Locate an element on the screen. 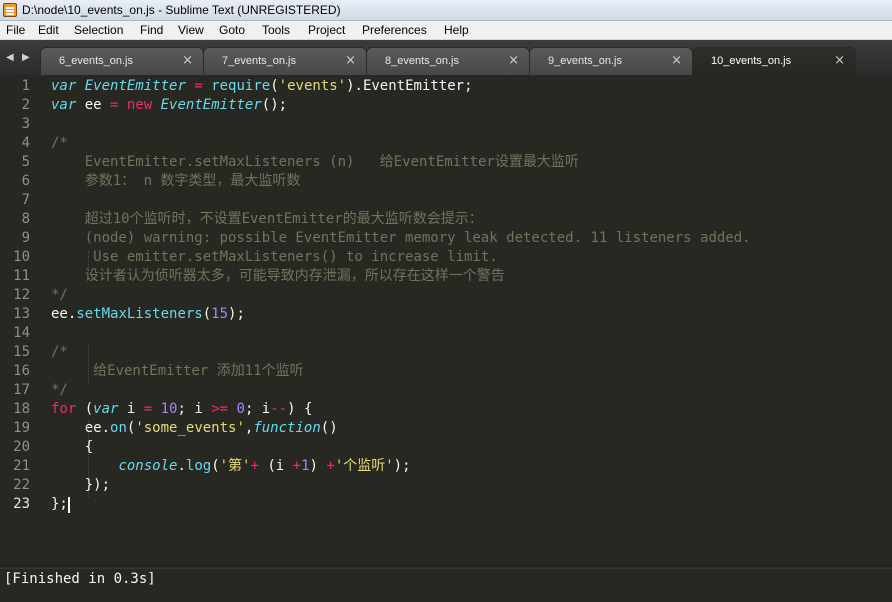  tab-9-events-on: 9_events_on.js × is located at coordinates (611, 61).